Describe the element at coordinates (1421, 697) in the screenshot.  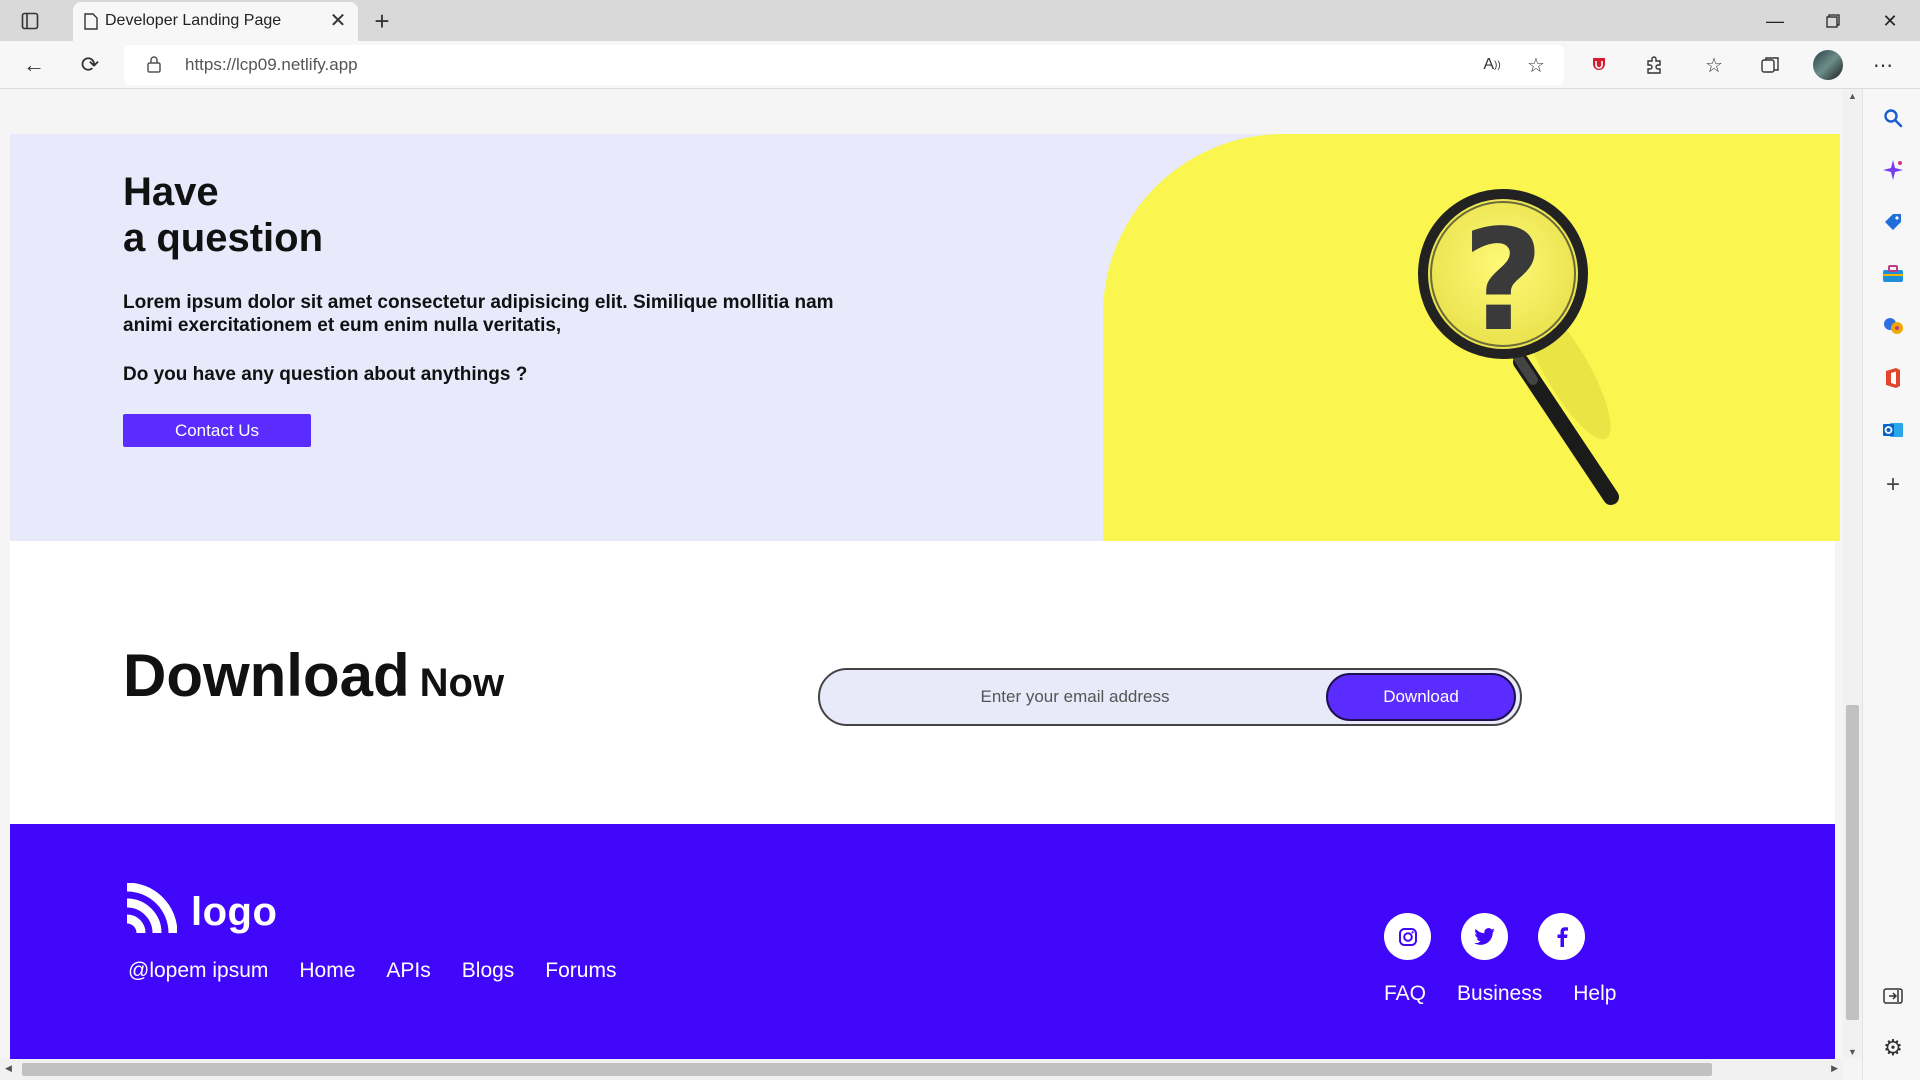
I see `download-button: Download` at that location.